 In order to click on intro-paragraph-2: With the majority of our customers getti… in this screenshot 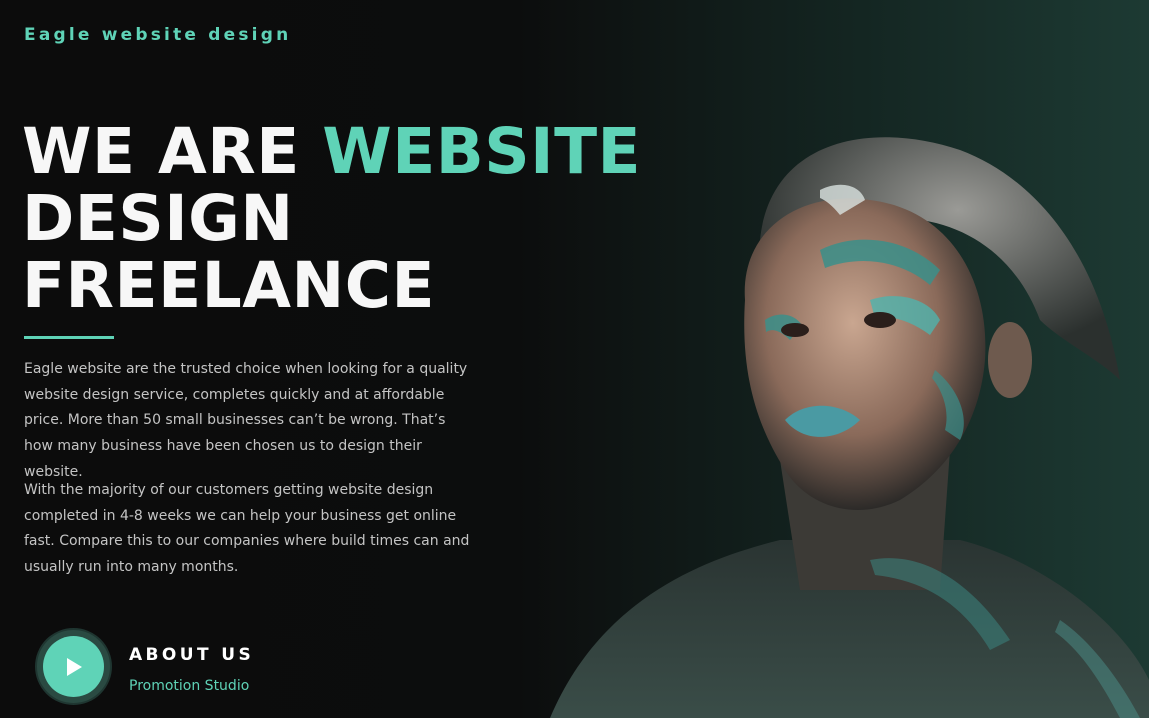, I will do `click(247, 529)`.